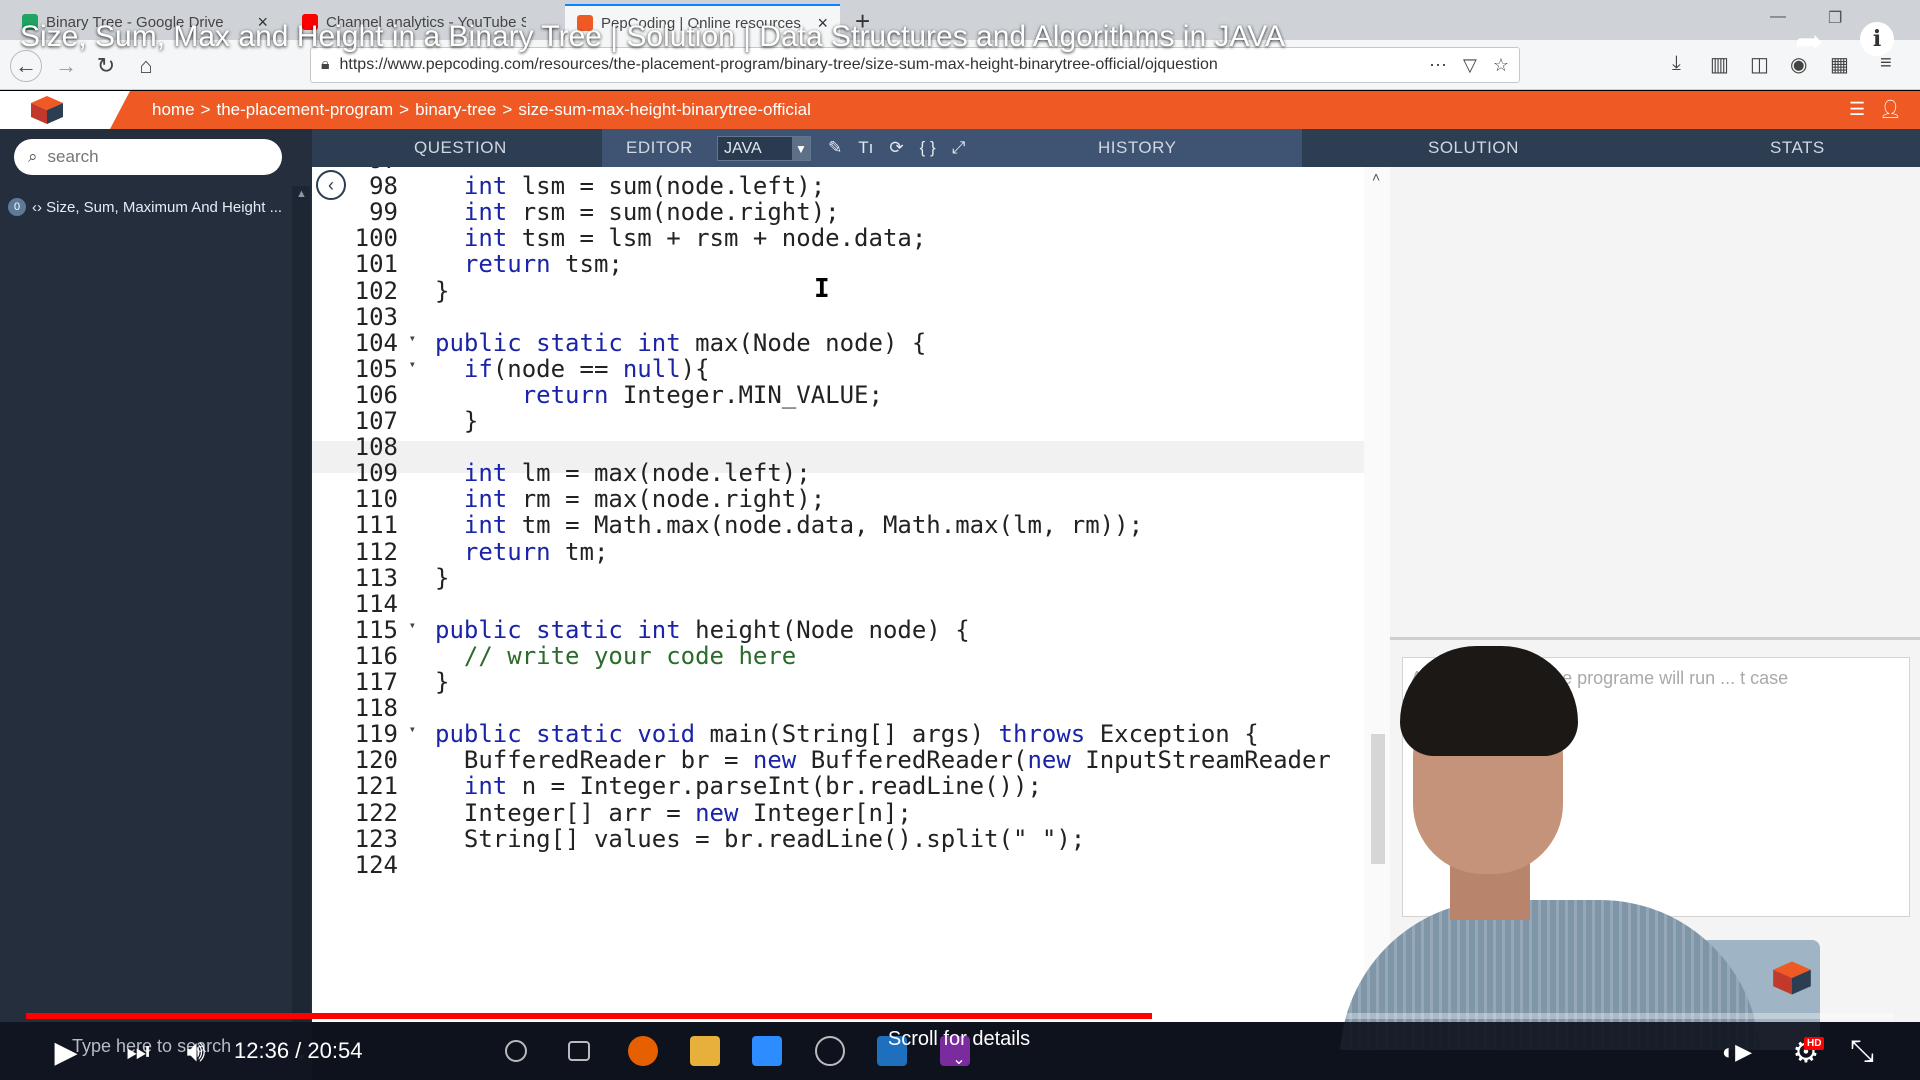  Describe the element at coordinates (673, 813) in the screenshot. I see `code-line: Integer[] arr = new Integer[n];` at that location.